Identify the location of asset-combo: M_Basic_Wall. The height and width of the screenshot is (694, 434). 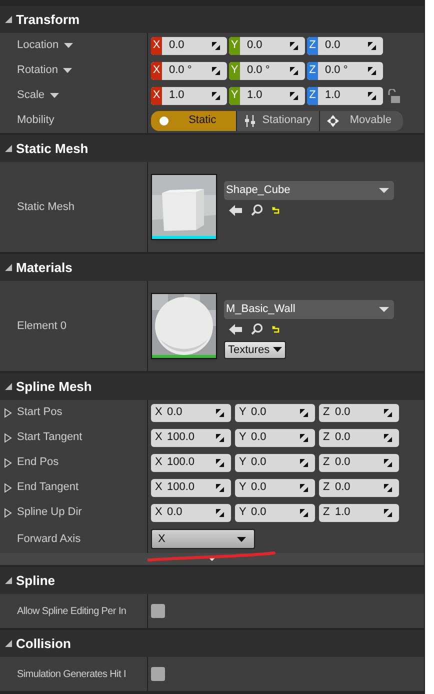
(309, 309).